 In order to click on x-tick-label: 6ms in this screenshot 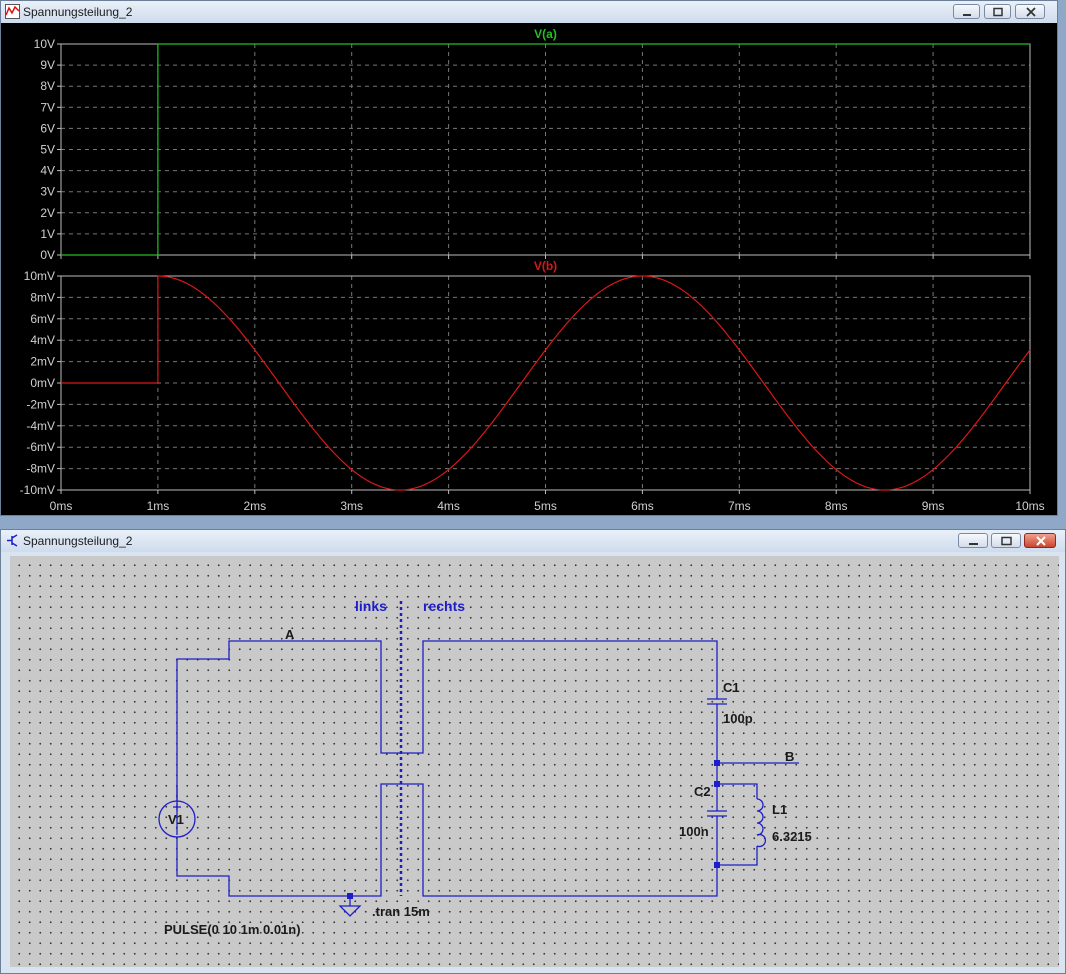, I will do `click(642, 506)`.